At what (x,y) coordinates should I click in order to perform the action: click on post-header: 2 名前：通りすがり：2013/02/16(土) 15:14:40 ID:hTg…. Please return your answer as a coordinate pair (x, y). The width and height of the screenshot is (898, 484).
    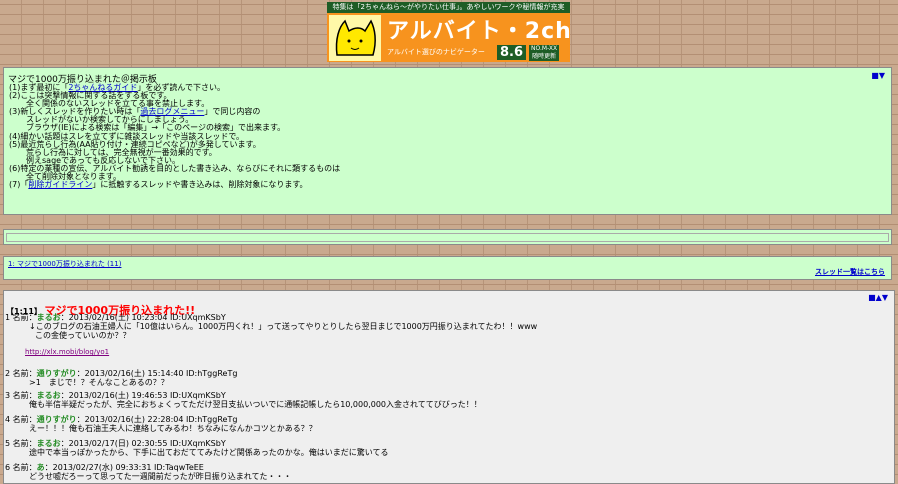
    Looking at the image, I should click on (121, 373).